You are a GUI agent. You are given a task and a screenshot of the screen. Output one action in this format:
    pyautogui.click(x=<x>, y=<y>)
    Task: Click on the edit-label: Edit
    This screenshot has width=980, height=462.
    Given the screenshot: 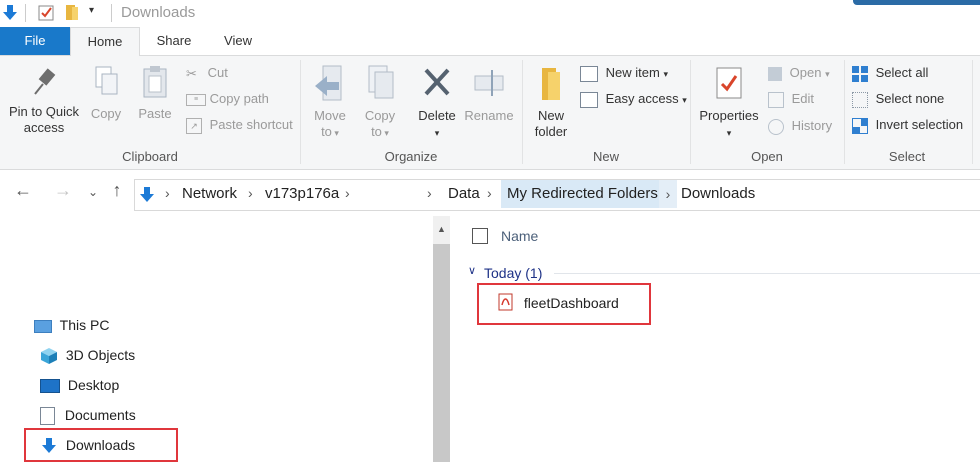 What is the action you would take?
    pyautogui.click(x=803, y=98)
    